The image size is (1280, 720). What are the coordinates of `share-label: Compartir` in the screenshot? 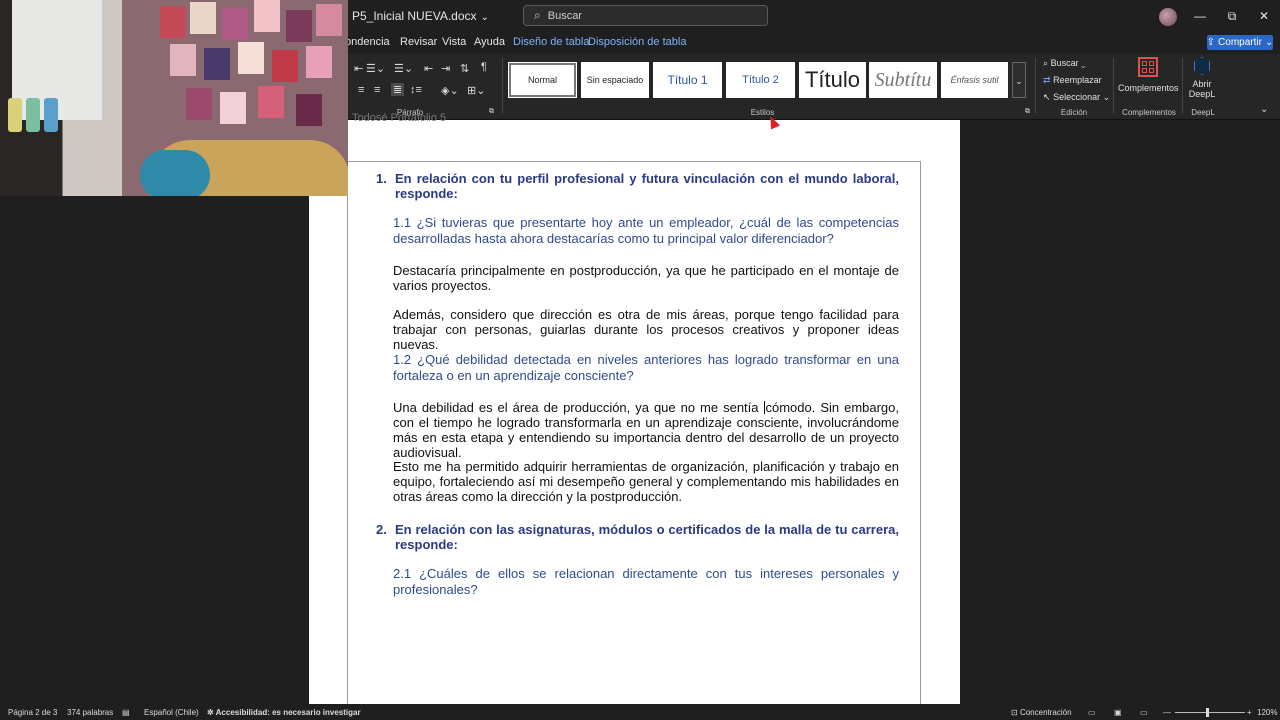 It's located at (1240, 42).